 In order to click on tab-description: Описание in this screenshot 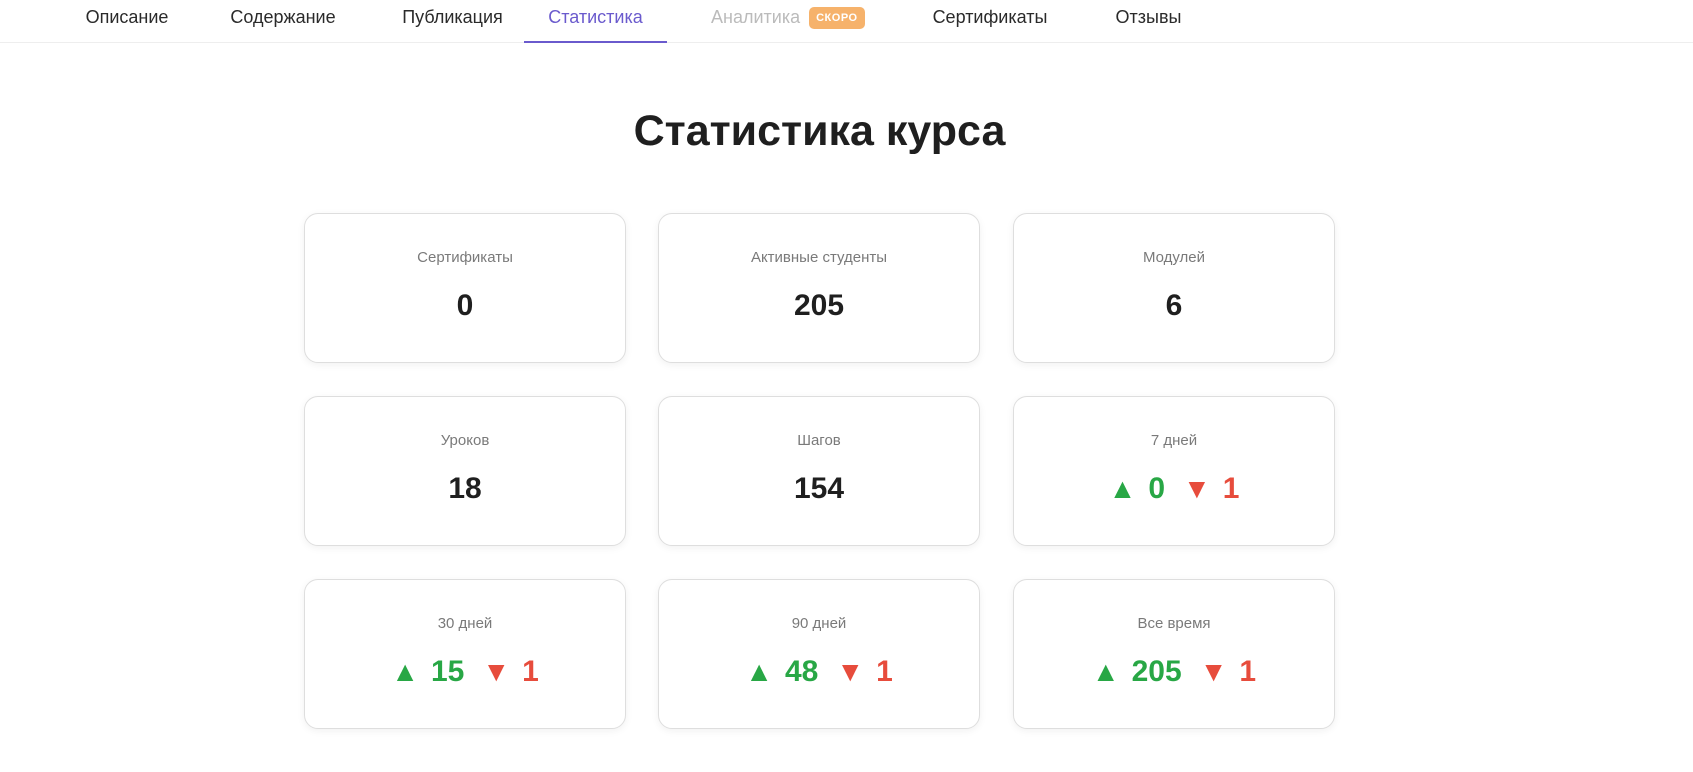, I will do `click(127, 21)`.